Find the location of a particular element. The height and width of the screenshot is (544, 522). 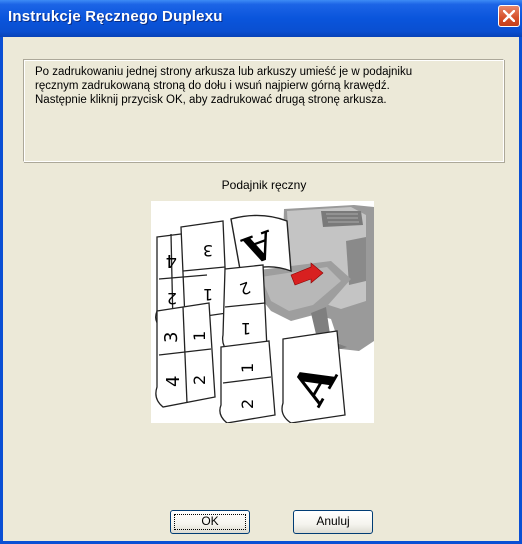

cancel-button: Anuluj is located at coordinates (333, 522).